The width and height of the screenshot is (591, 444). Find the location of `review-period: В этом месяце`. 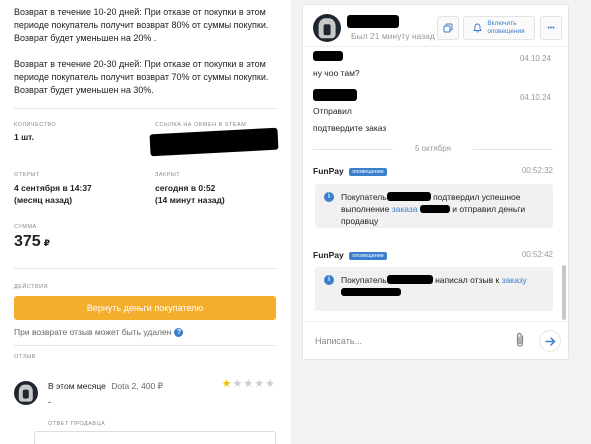

review-period: В этом месяце is located at coordinates (77, 386).